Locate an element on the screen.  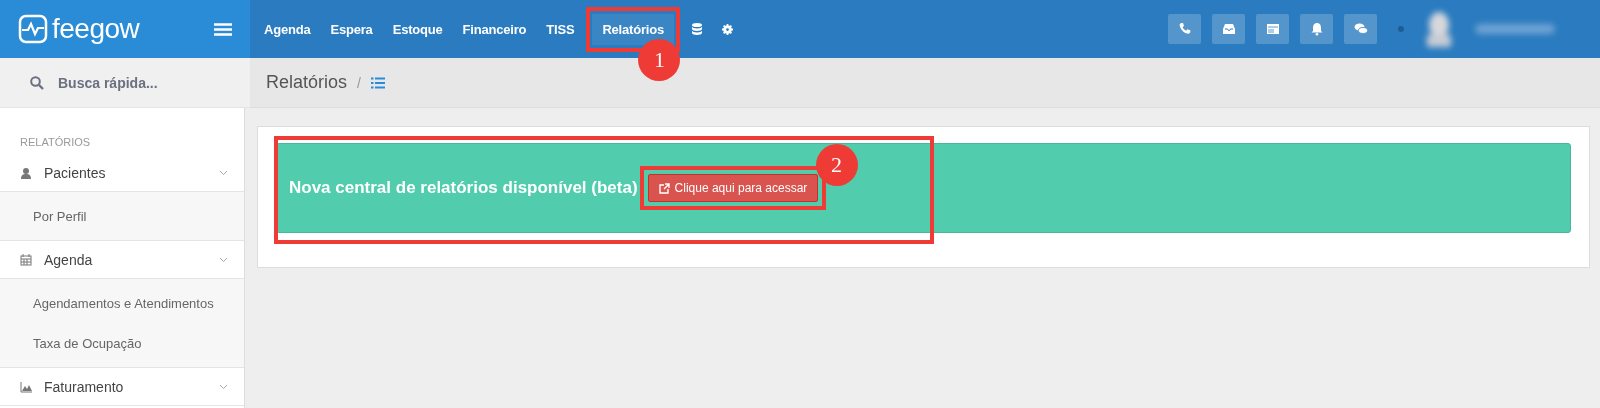
inbox-icon is located at coordinates (1228, 29).